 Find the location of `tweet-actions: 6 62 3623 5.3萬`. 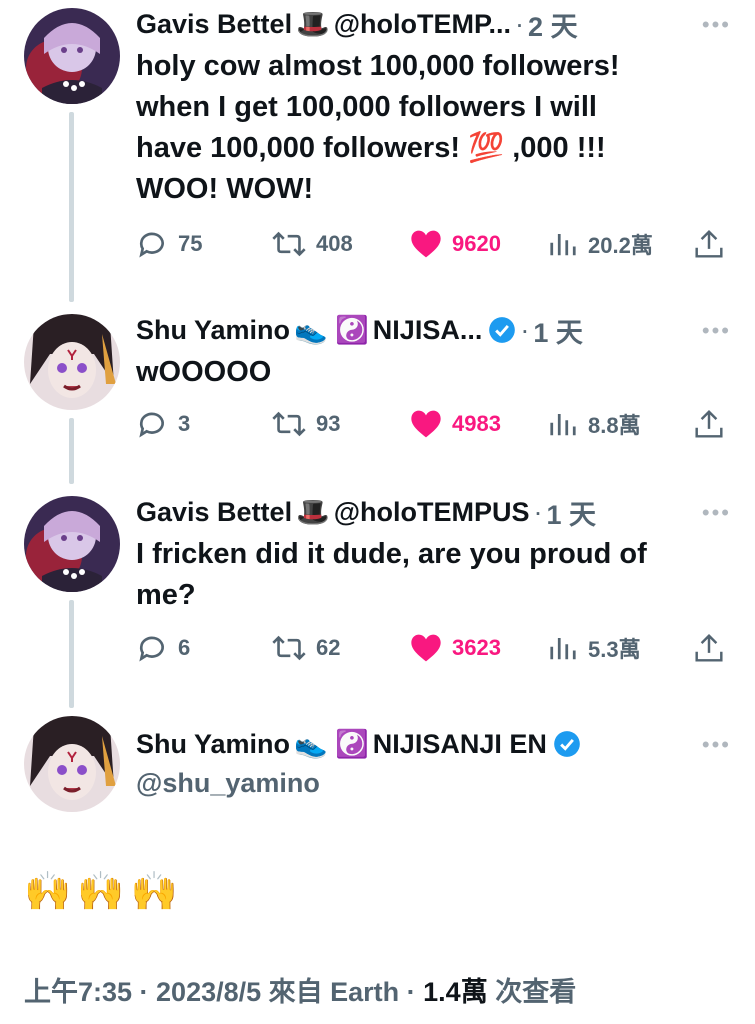

tweet-actions: 6 62 3623 5.3萬 is located at coordinates (433, 648).